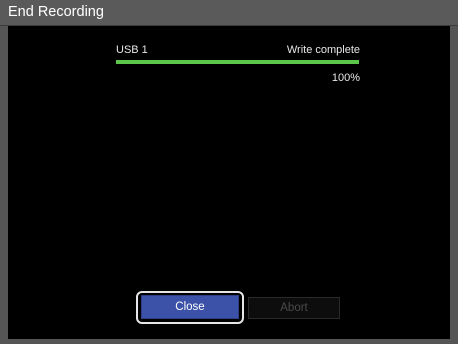 The image size is (458, 344). What do you see at coordinates (132, 50) in the screenshot?
I see `drive-name-label: USB 1` at bounding box center [132, 50].